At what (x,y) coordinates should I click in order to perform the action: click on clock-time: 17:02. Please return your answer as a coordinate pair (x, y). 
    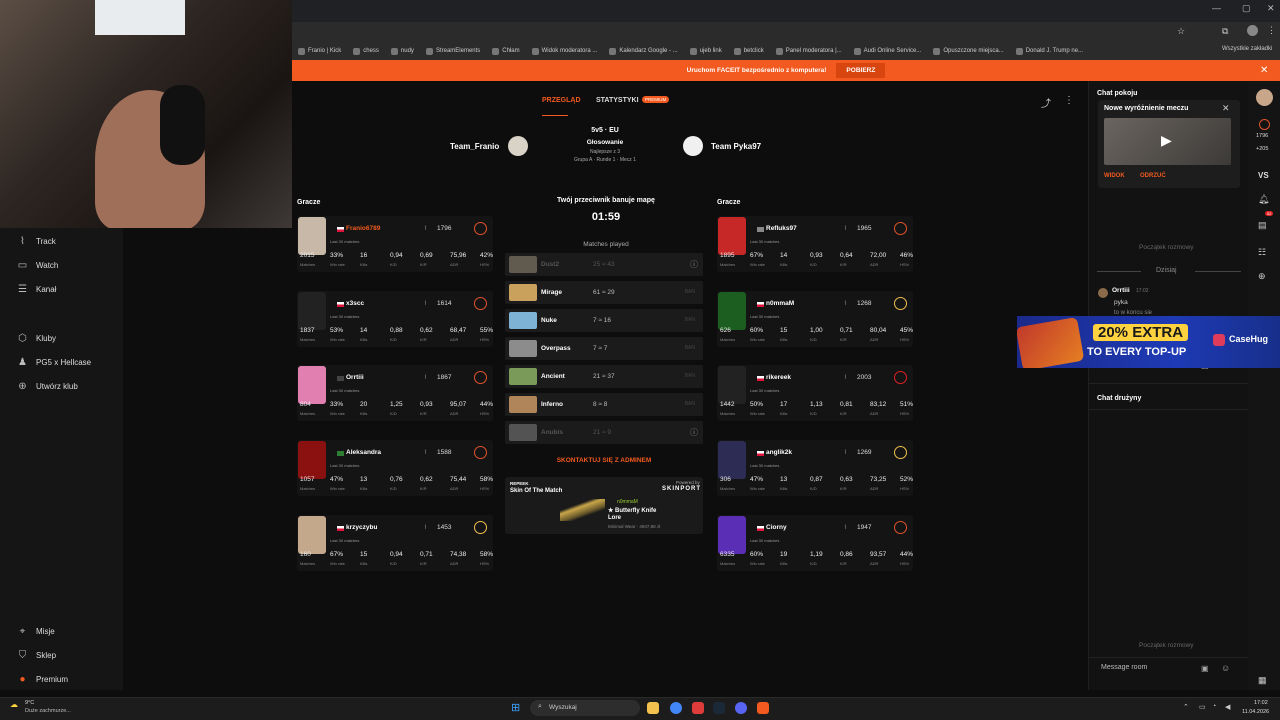
    Looking at the image, I should click on (1261, 703).